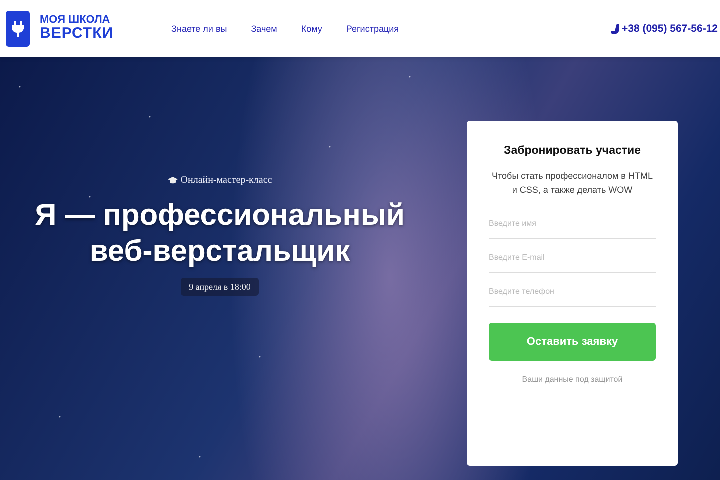  Describe the element at coordinates (572, 292) in the screenshot. I see `input-field: Введите телефон` at that location.